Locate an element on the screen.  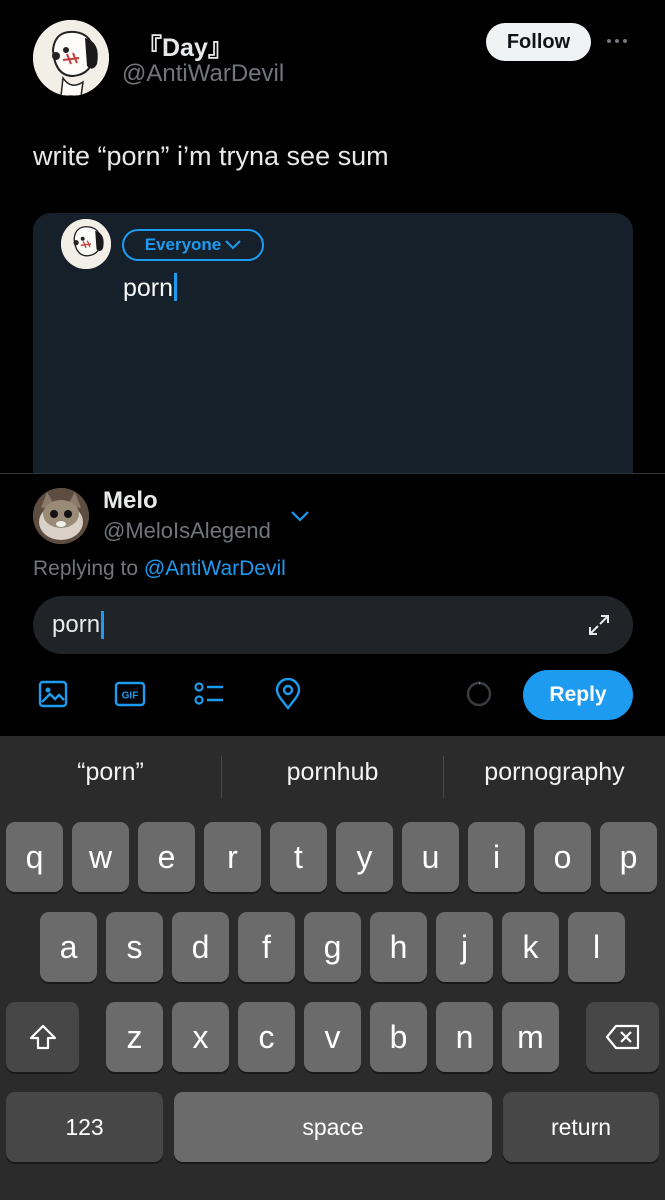
location-icon is located at coordinates (288, 694).